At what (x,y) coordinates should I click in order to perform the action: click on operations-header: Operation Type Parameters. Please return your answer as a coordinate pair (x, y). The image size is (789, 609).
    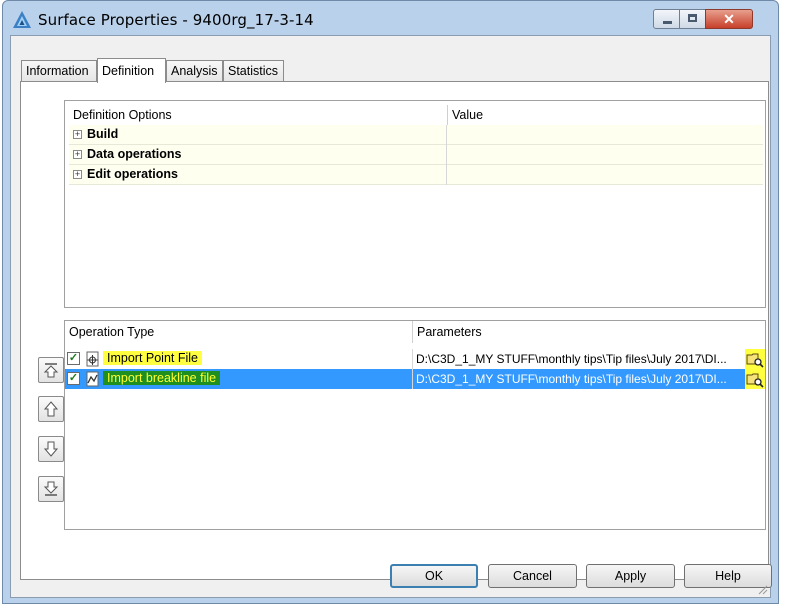
    Looking at the image, I should click on (415, 332).